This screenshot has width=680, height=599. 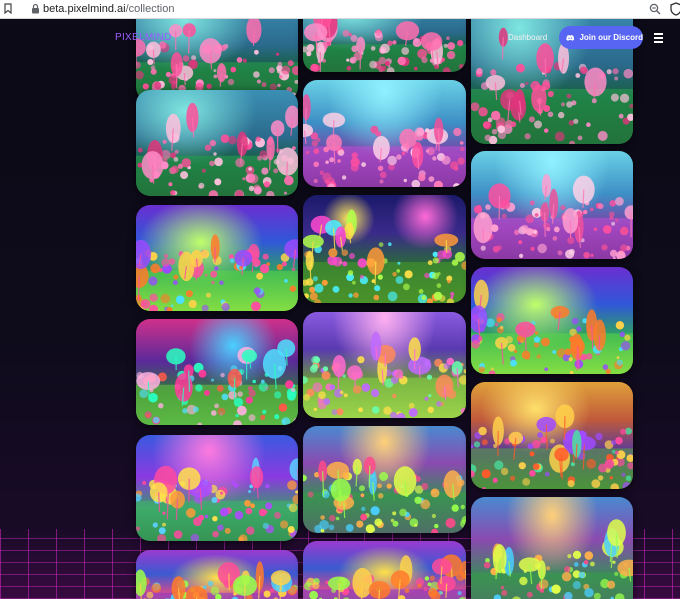 I want to click on join-discord-button: Join our Discord, so click(x=601, y=37).